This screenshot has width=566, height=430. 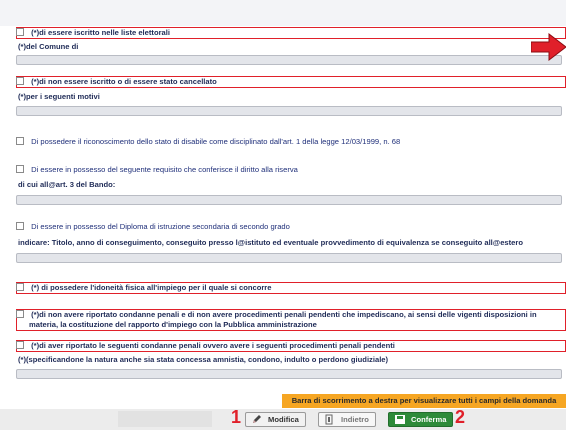 What do you see at coordinates (289, 258) in the screenshot?
I see `text-field-diploma` at bounding box center [289, 258].